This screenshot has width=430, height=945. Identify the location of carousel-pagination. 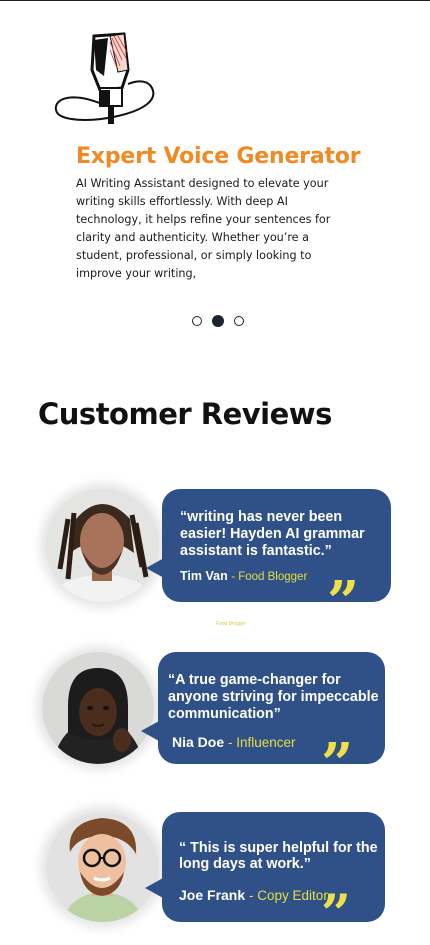
(218, 321).